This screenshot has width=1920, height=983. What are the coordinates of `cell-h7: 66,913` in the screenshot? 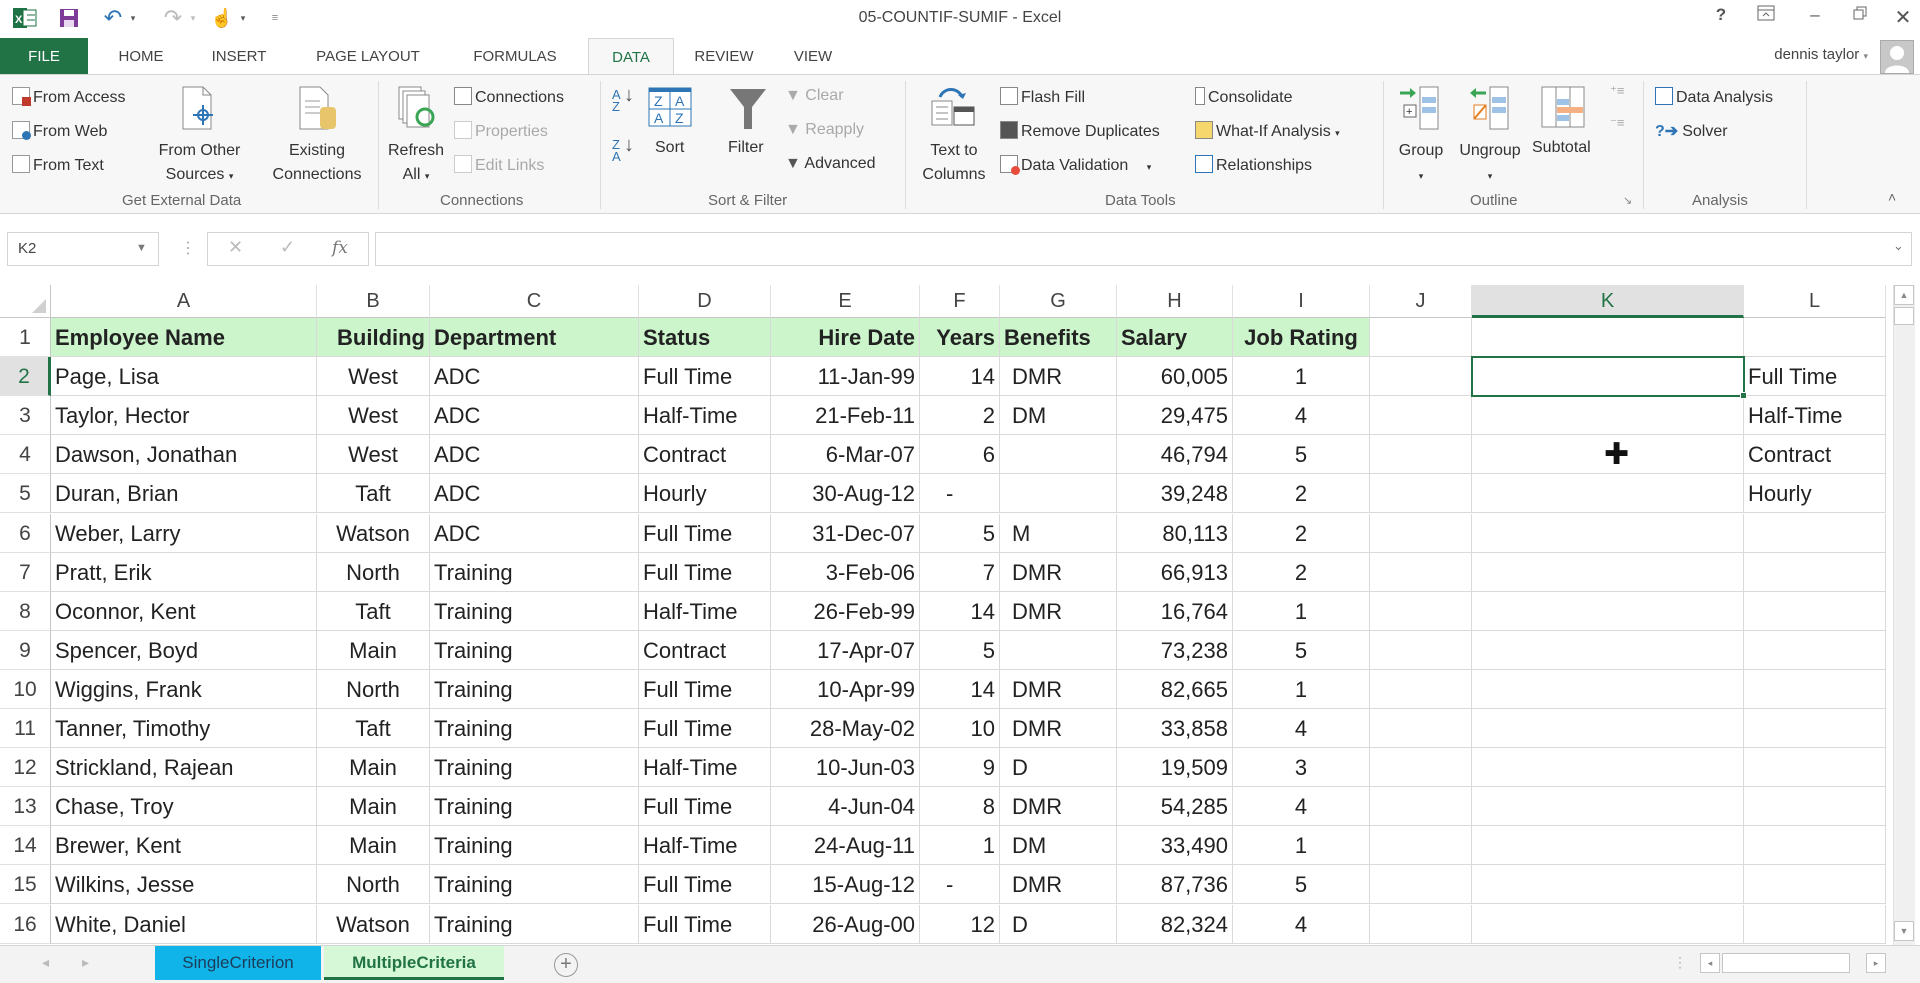 It's located at (1175, 572).